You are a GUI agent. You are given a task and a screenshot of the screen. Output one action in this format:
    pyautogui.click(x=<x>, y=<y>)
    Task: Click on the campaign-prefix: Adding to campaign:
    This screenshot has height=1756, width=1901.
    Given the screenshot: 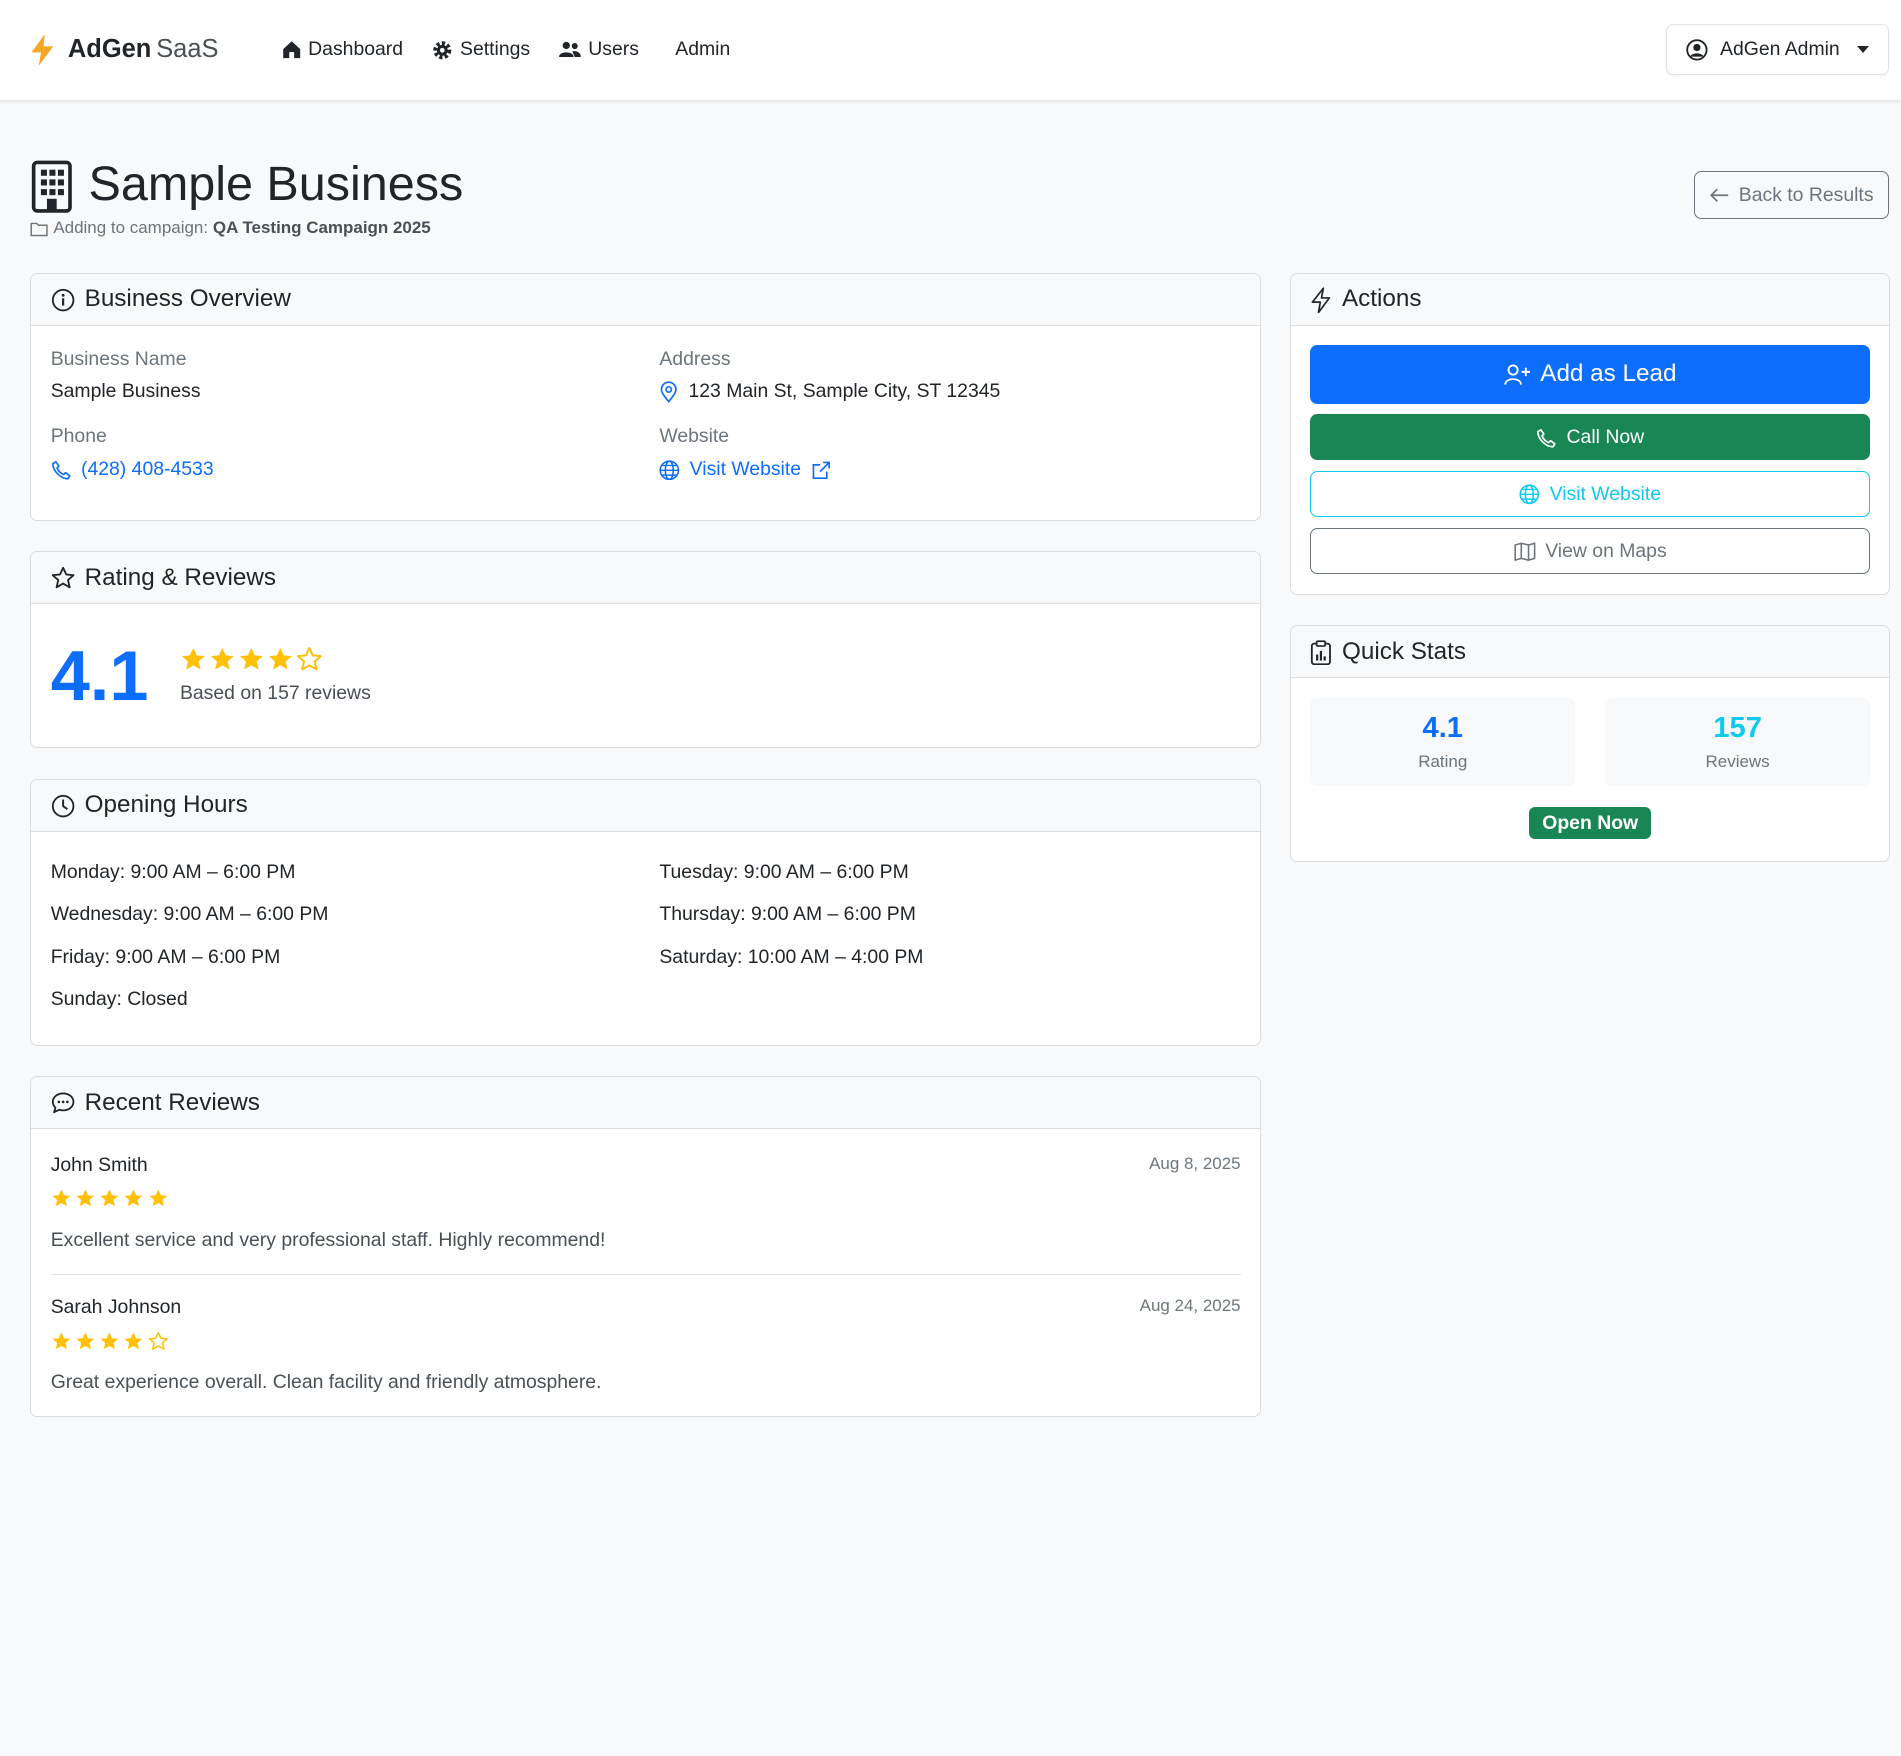 What is the action you would take?
    pyautogui.click(x=131, y=228)
    